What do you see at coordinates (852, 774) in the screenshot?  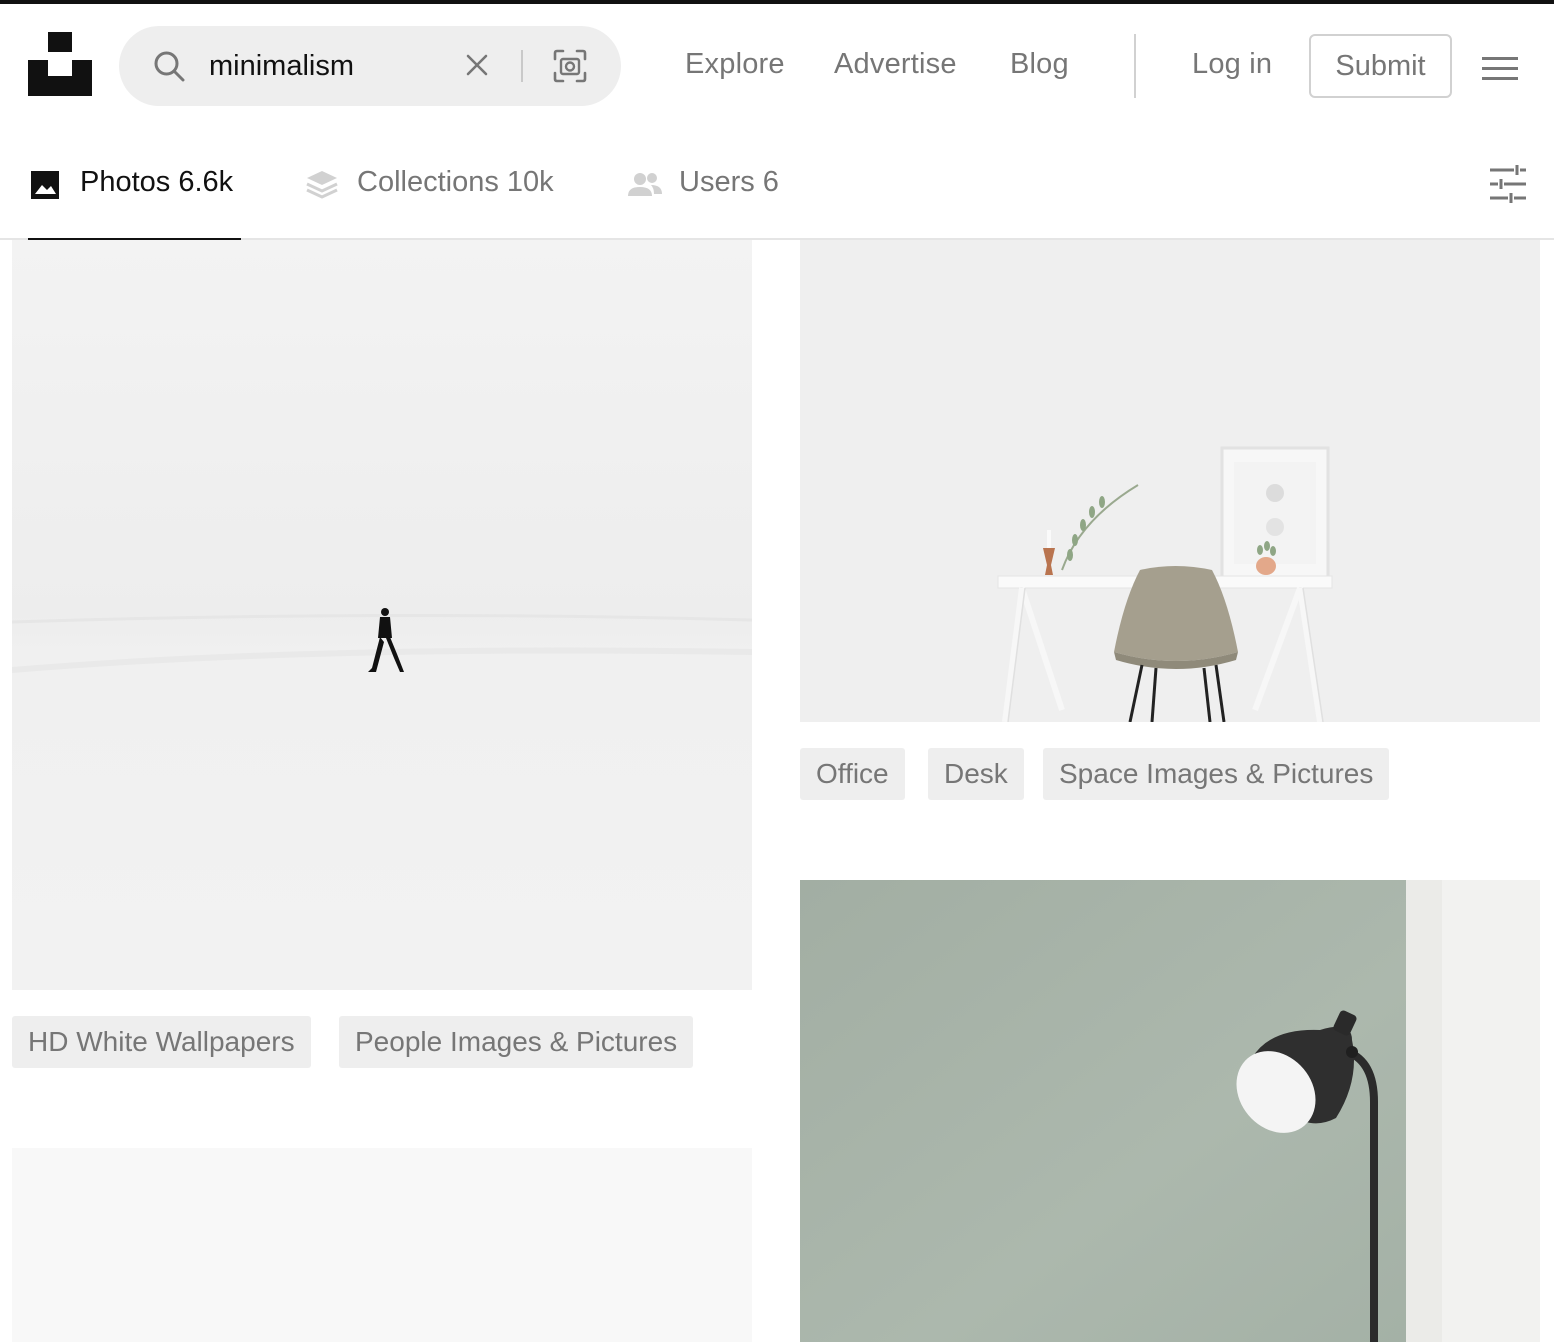 I see `tag-office: Office` at bounding box center [852, 774].